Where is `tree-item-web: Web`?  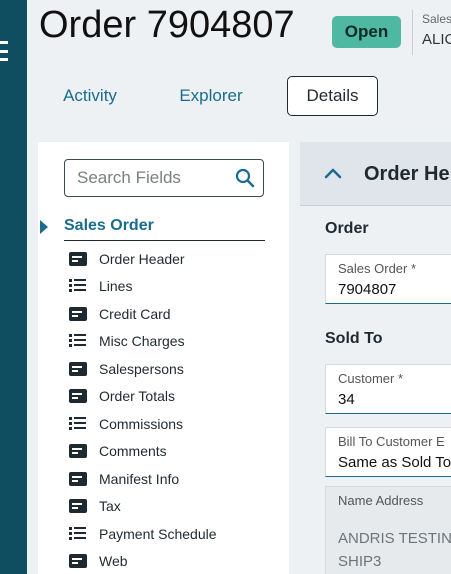
tree-item-web: Web is located at coordinates (98, 561).